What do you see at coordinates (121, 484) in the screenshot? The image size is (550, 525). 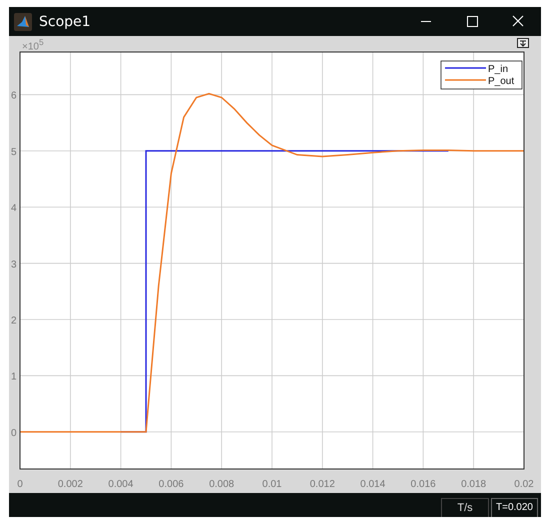 I see `axis-tick-label: 0.004` at bounding box center [121, 484].